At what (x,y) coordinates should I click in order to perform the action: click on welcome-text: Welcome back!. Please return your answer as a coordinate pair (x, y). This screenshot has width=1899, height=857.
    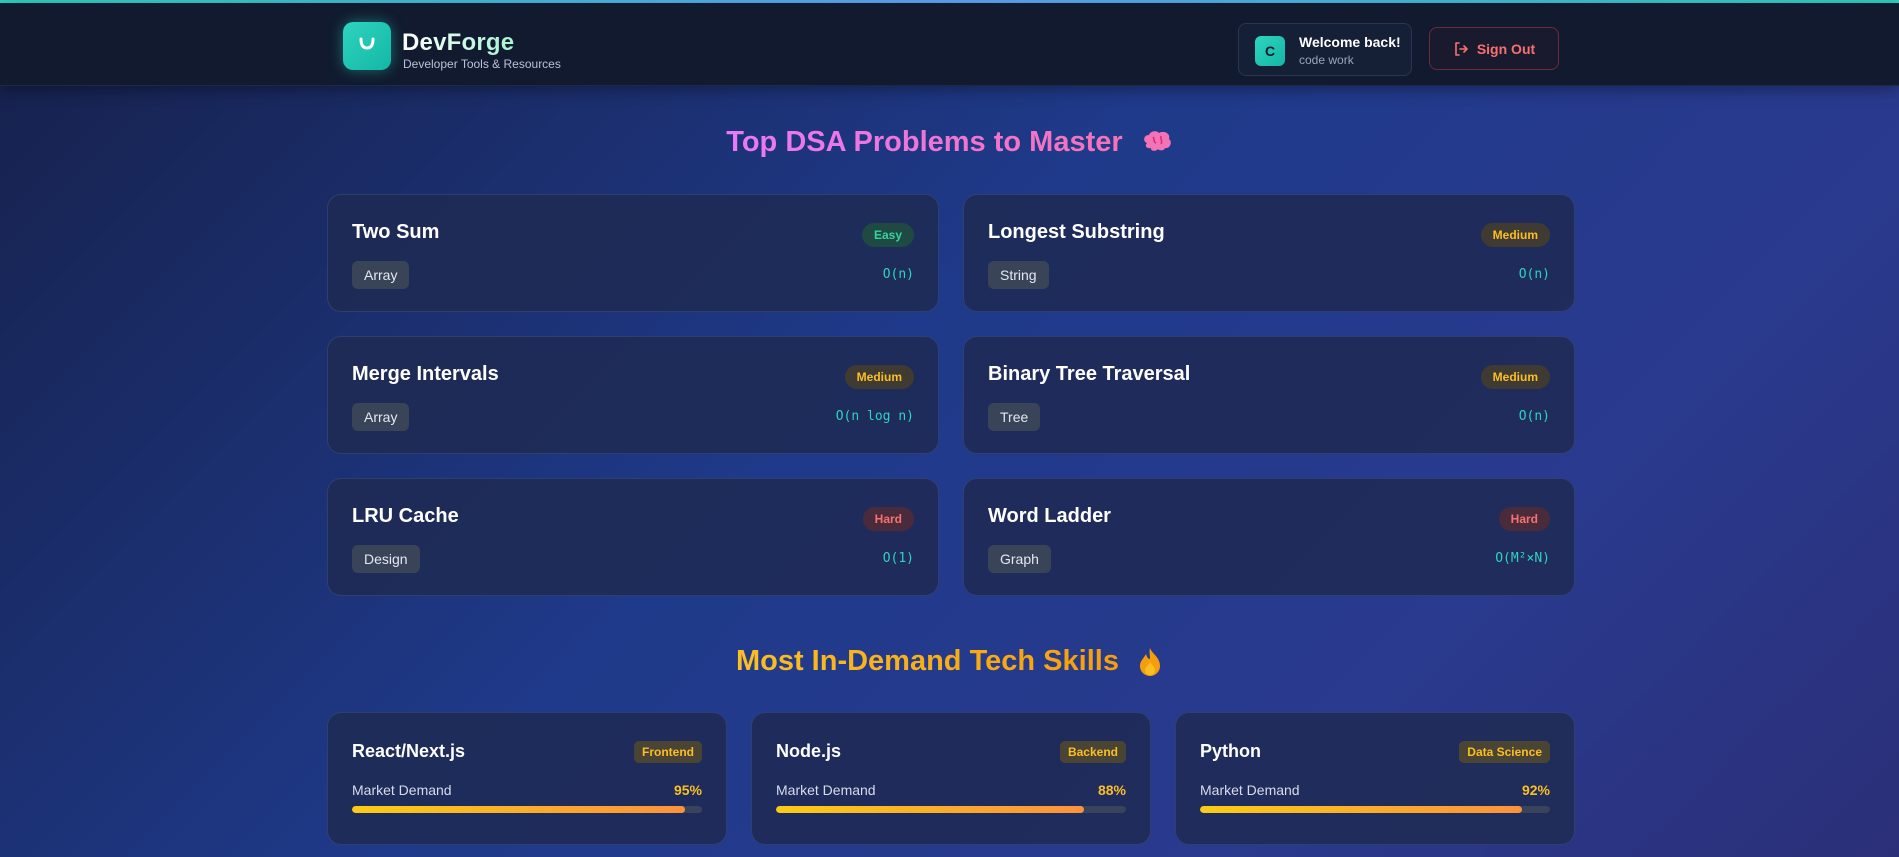
    Looking at the image, I should click on (1350, 42).